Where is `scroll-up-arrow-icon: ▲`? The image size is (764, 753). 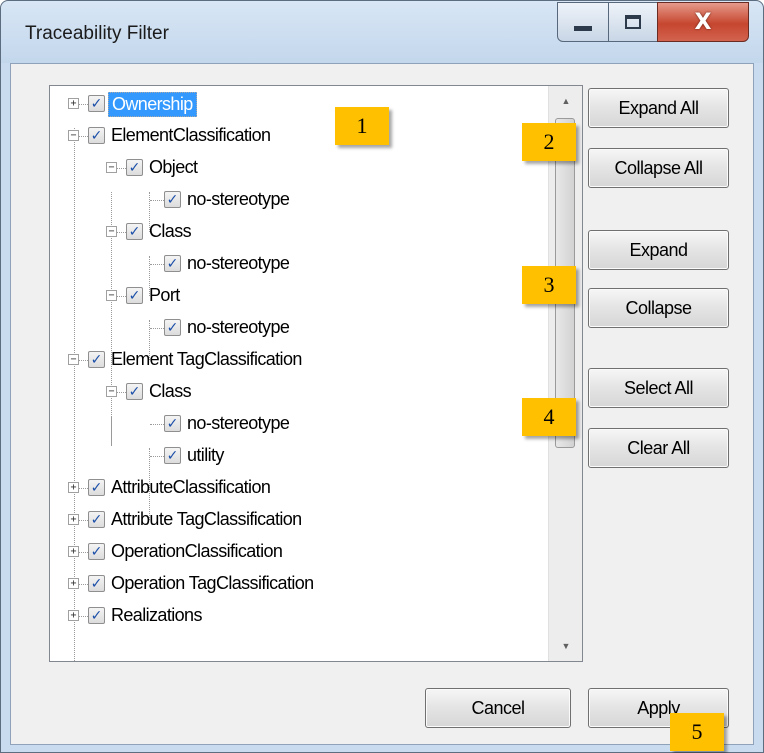
scroll-up-arrow-icon: ▲ is located at coordinates (565, 101).